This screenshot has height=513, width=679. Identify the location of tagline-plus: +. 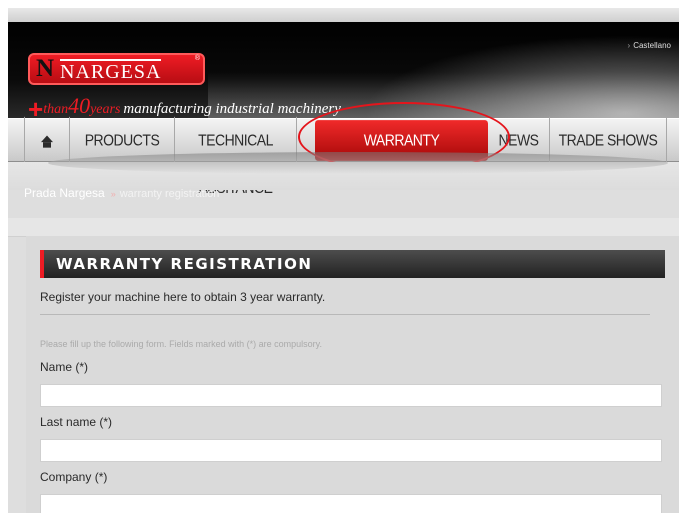
(36, 105).